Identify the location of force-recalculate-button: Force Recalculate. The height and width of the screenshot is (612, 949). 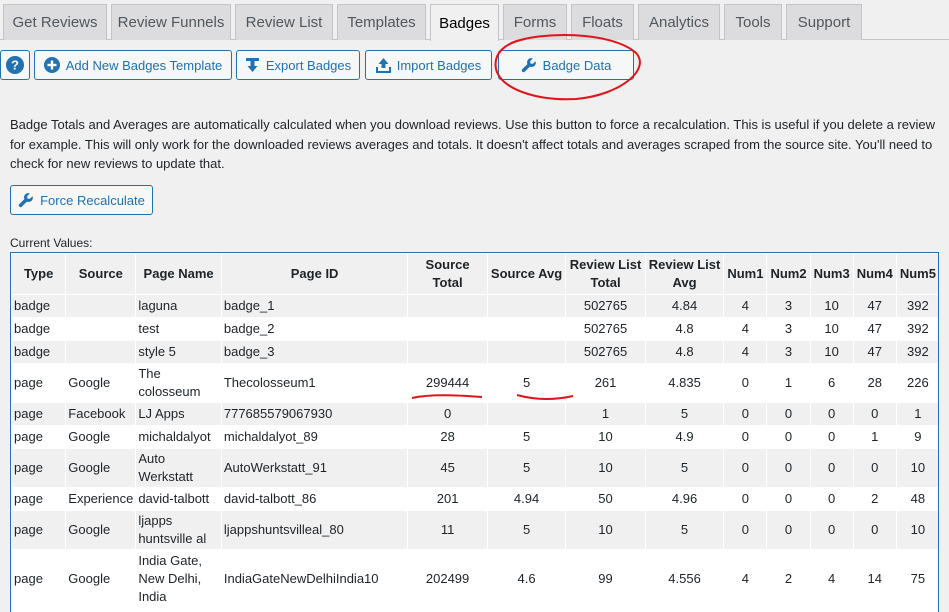
(81, 200).